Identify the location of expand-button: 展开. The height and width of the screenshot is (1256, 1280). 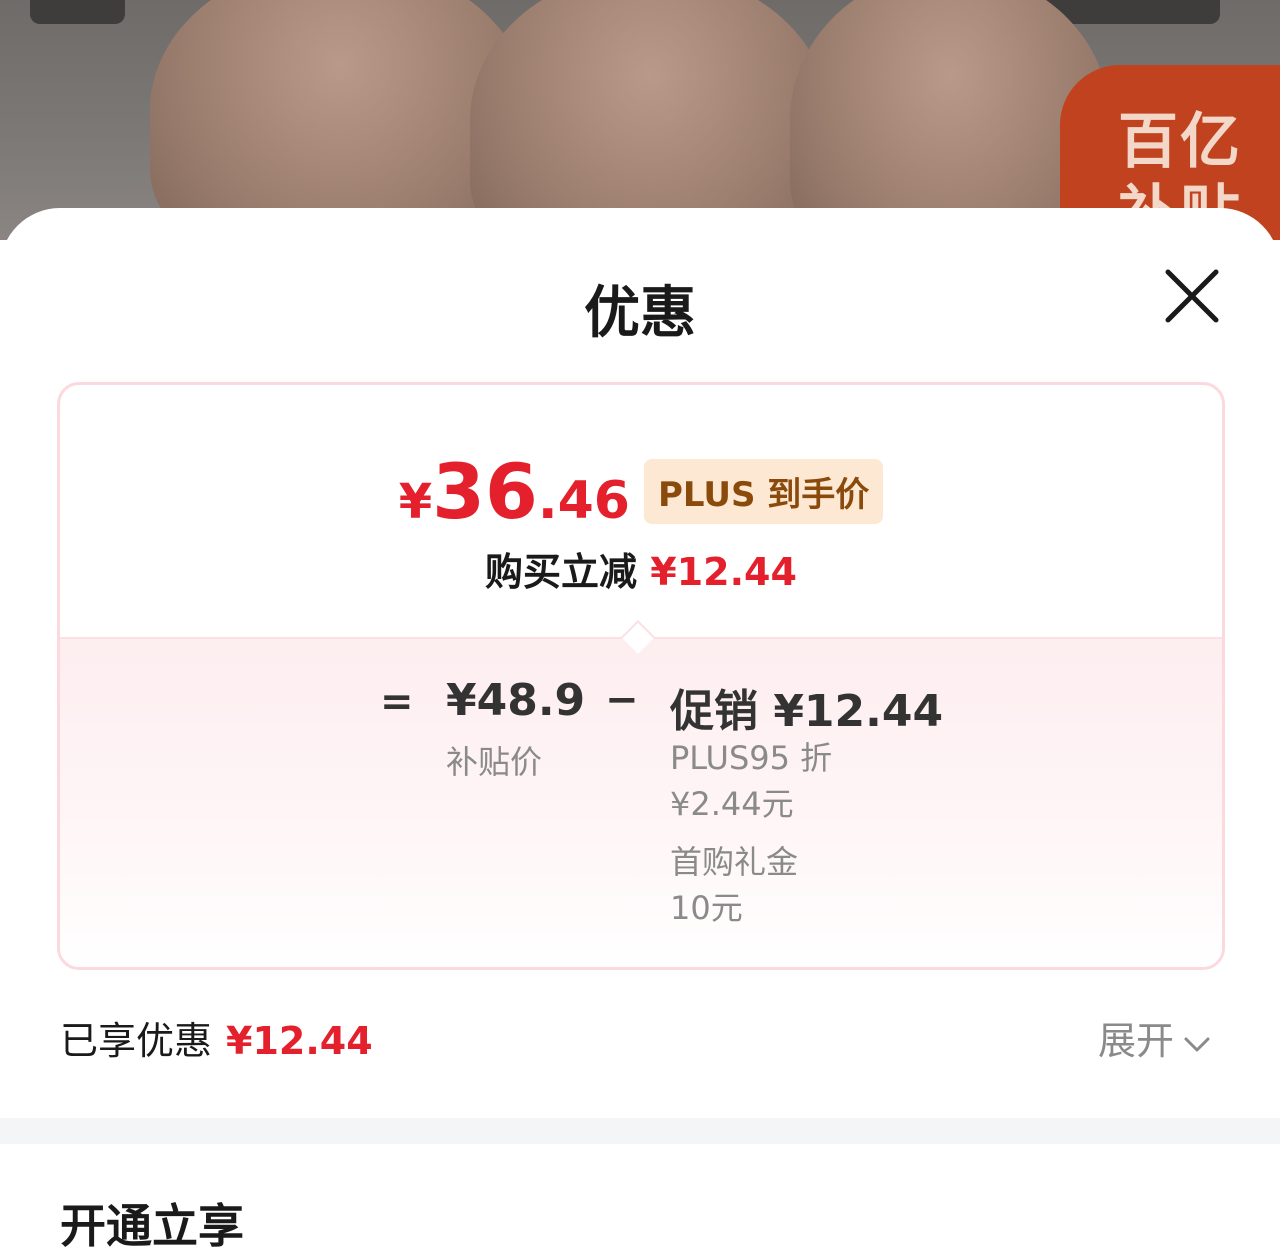
(1155, 1037).